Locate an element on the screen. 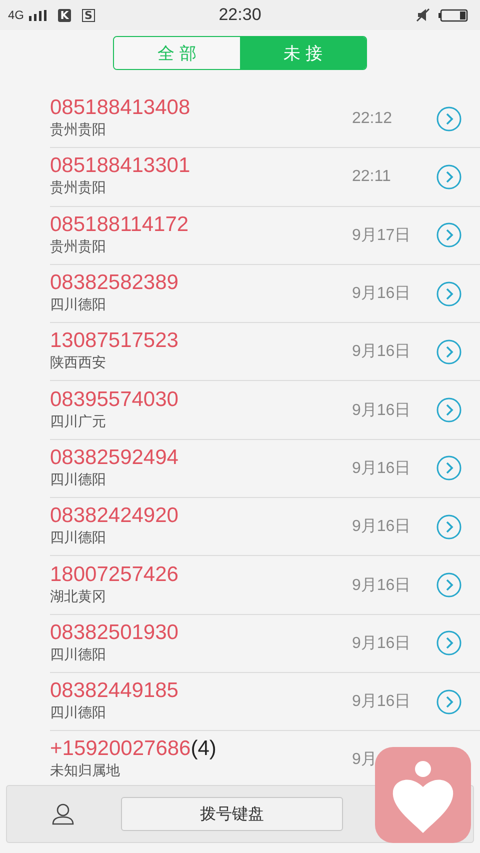 This screenshot has height=853, width=480. app-icon: S is located at coordinates (89, 15).